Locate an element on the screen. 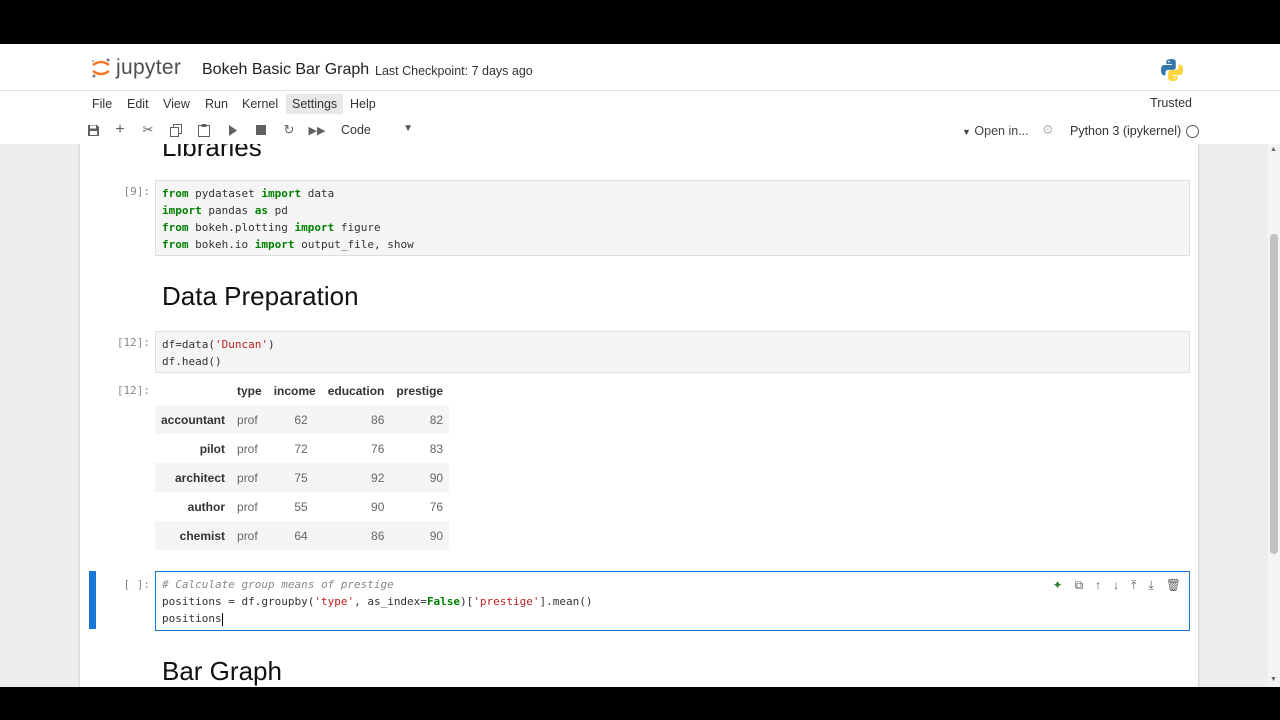 This screenshot has width=1280, height=720. jupyter-logo: jupyter is located at coordinates (135, 68).